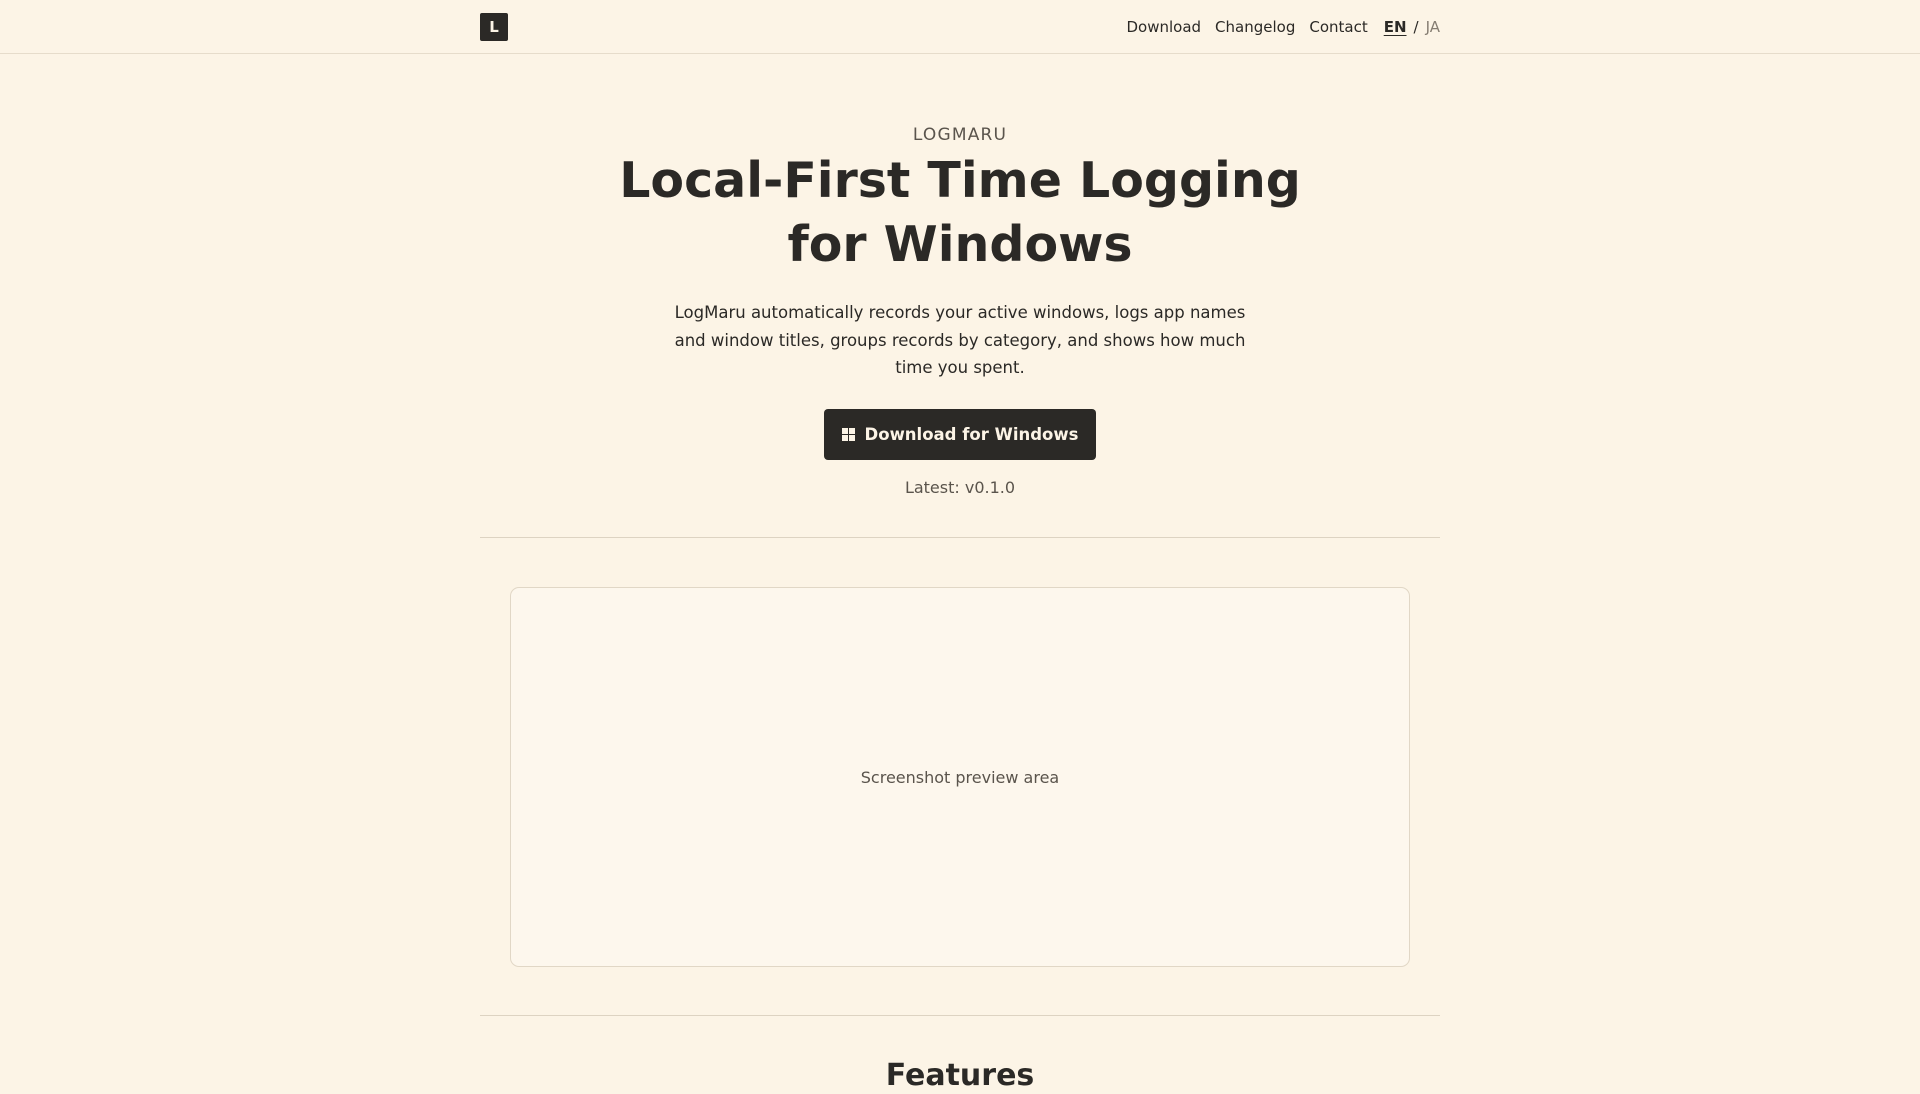 The height and width of the screenshot is (1094, 1920). I want to click on page-title-line-1: Local-First Time Logging, so click(960, 180).